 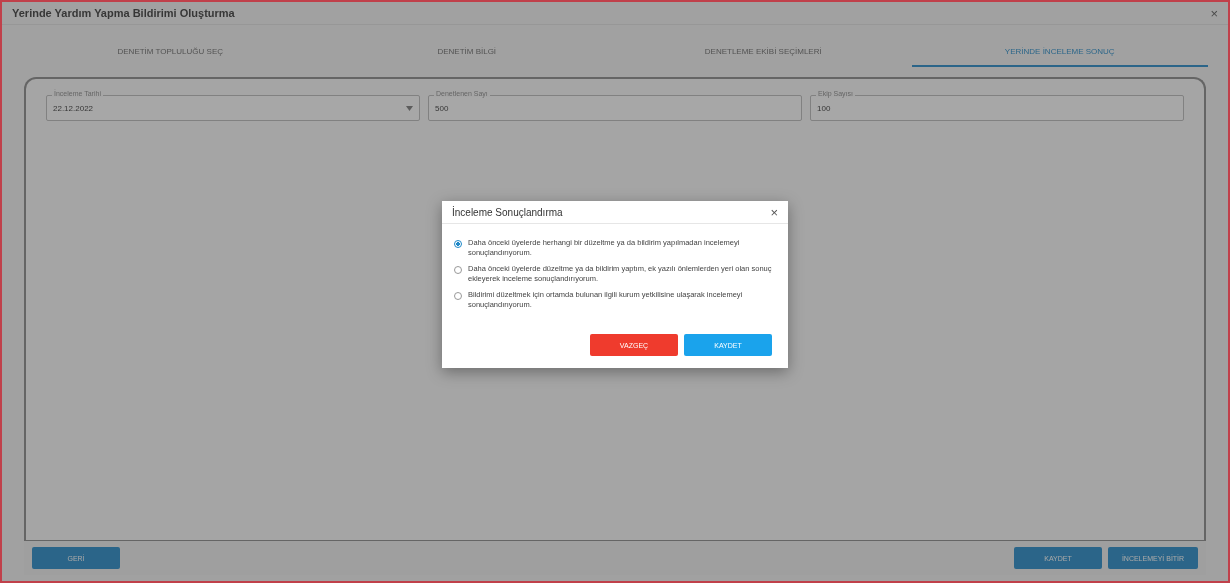 What do you see at coordinates (615, 108) in the screenshot?
I see `input-field: 500` at bounding box center [615, 108].